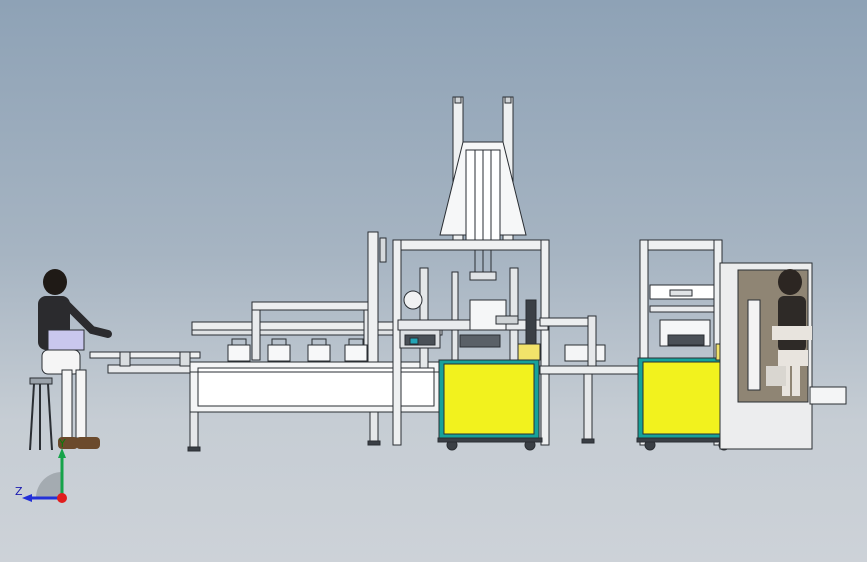 The height and width of the screenshot is (562, 867). What do you see at coordinates (19, 491) in the screenshot?
I see `axis-z-label: Z` at bounding box center [19, 491].